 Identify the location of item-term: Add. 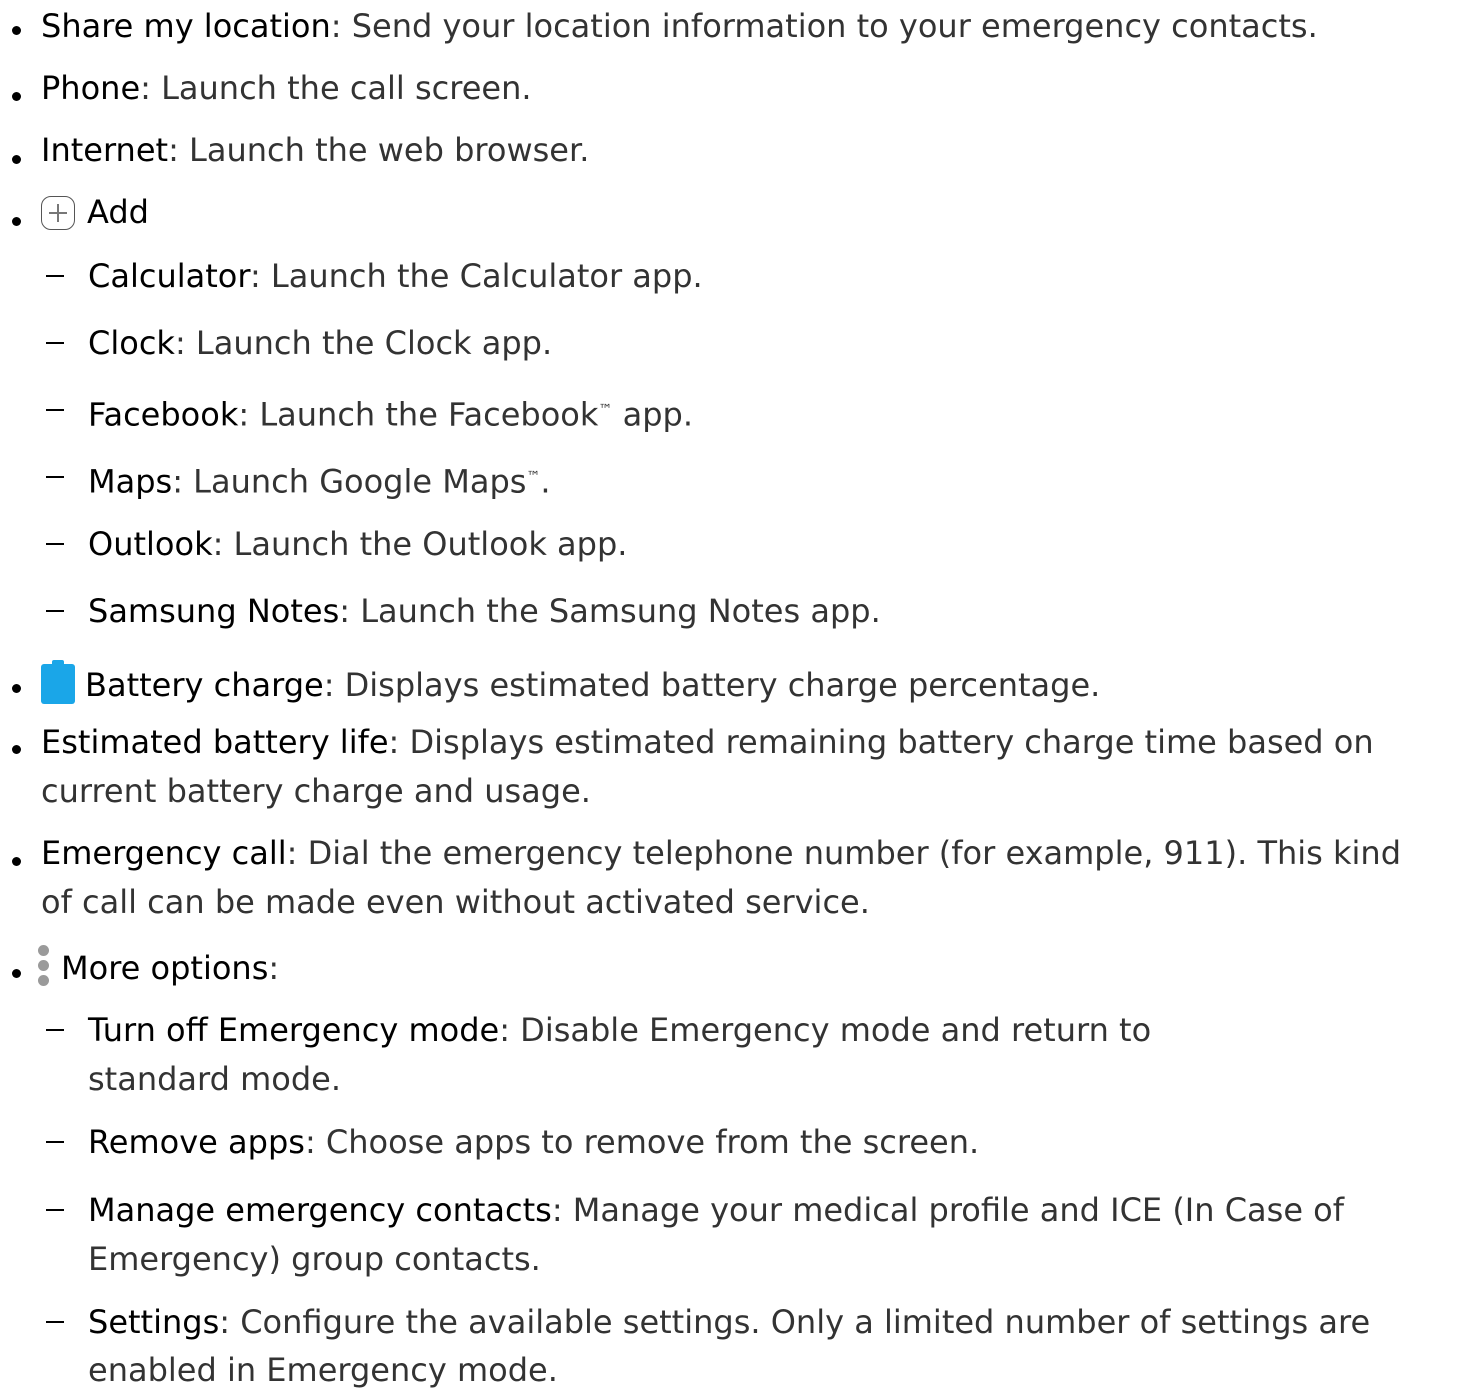
(118, 212).